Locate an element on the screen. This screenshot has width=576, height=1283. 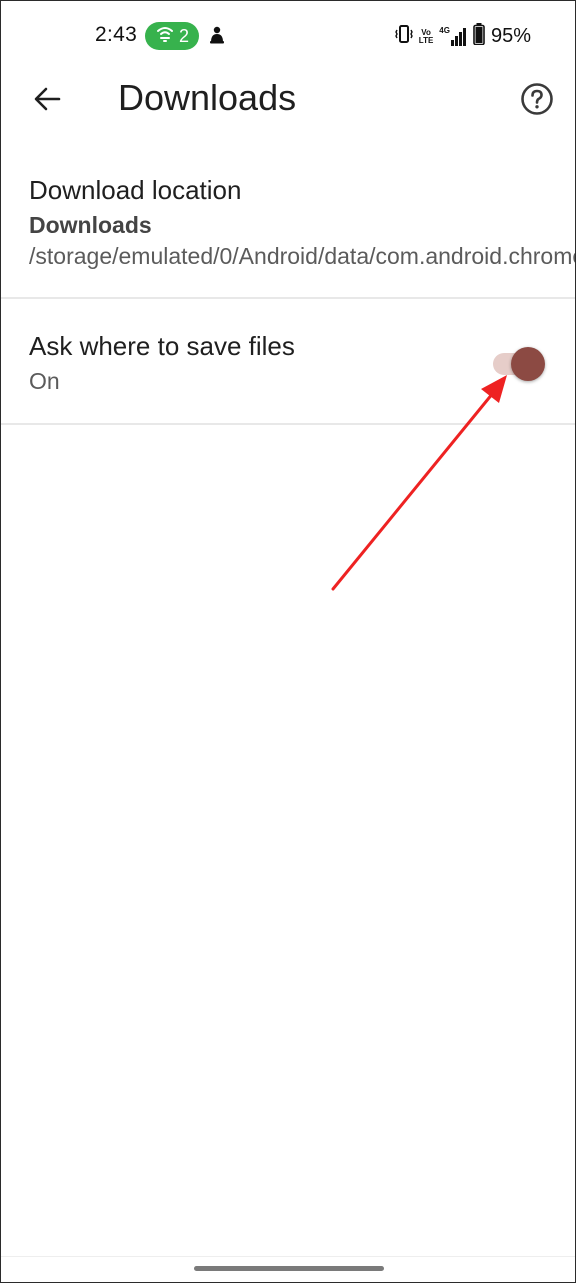
signal-icon: 4G is located at coordinates (453, 36).